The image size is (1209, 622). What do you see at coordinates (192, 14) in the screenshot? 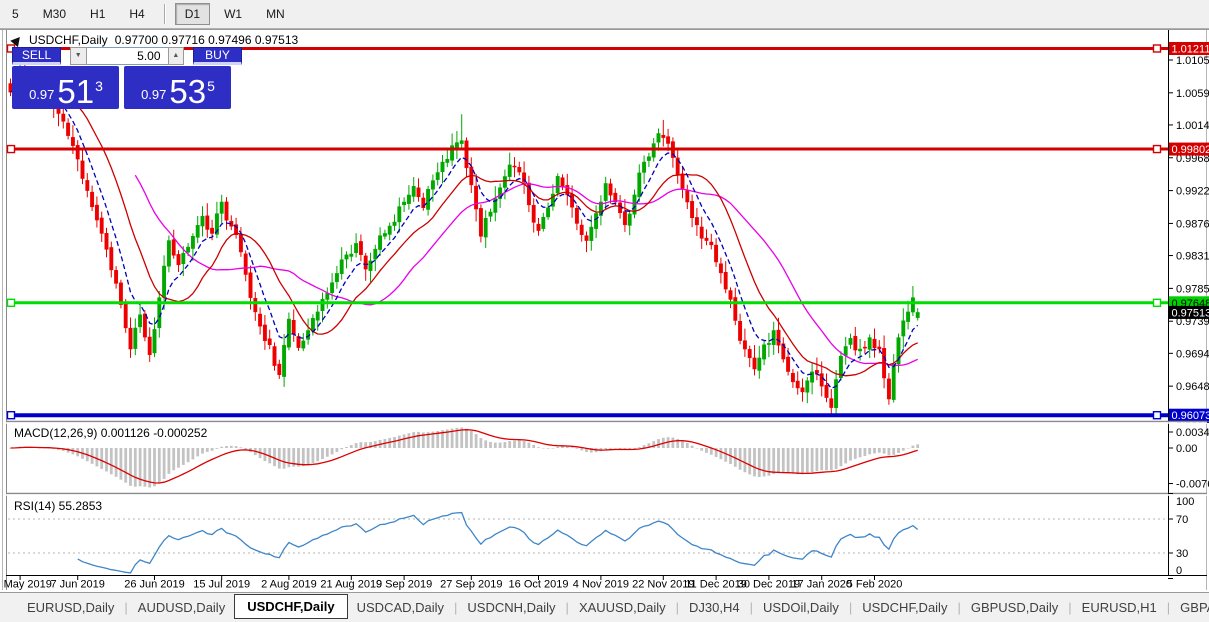
I see `tf-button-d1: D1` at bounding box center [192, 14].